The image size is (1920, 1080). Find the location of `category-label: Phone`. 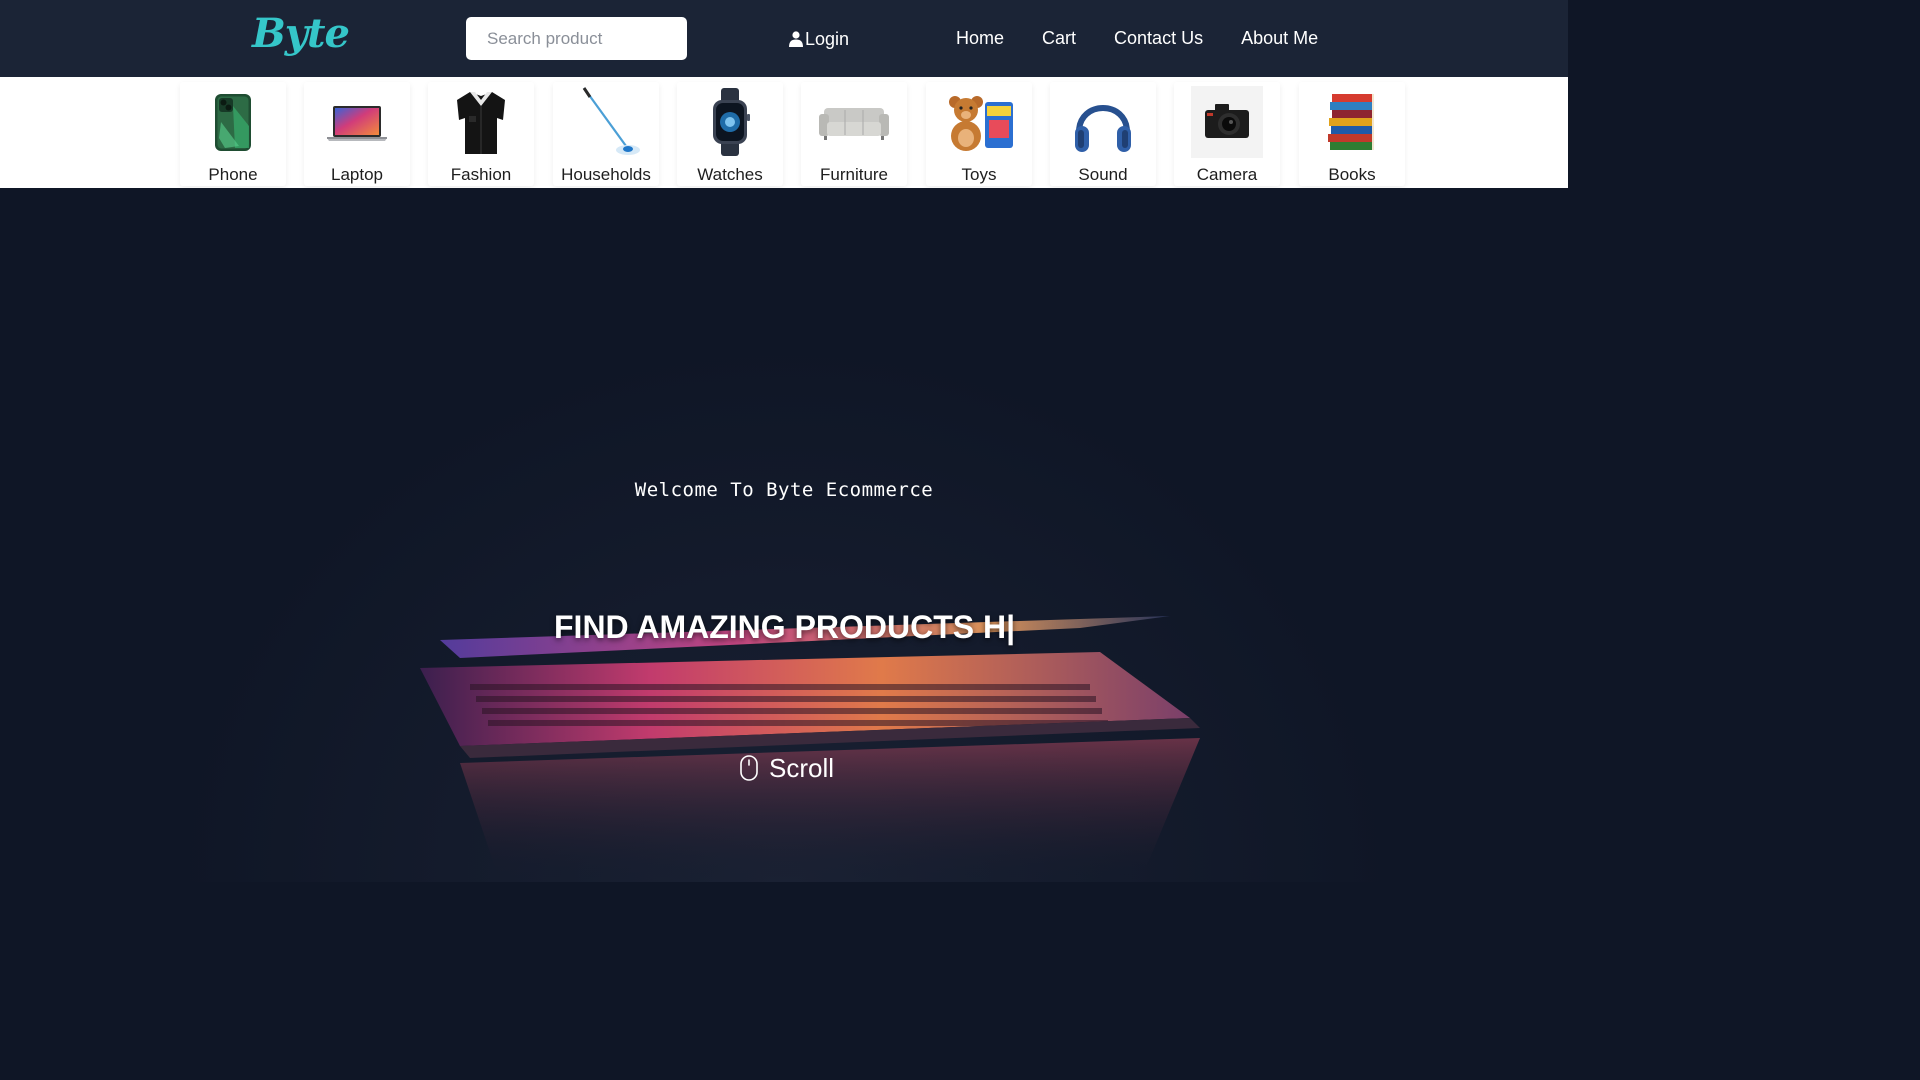

category-label: Phone is located at coordinates (233, 174).